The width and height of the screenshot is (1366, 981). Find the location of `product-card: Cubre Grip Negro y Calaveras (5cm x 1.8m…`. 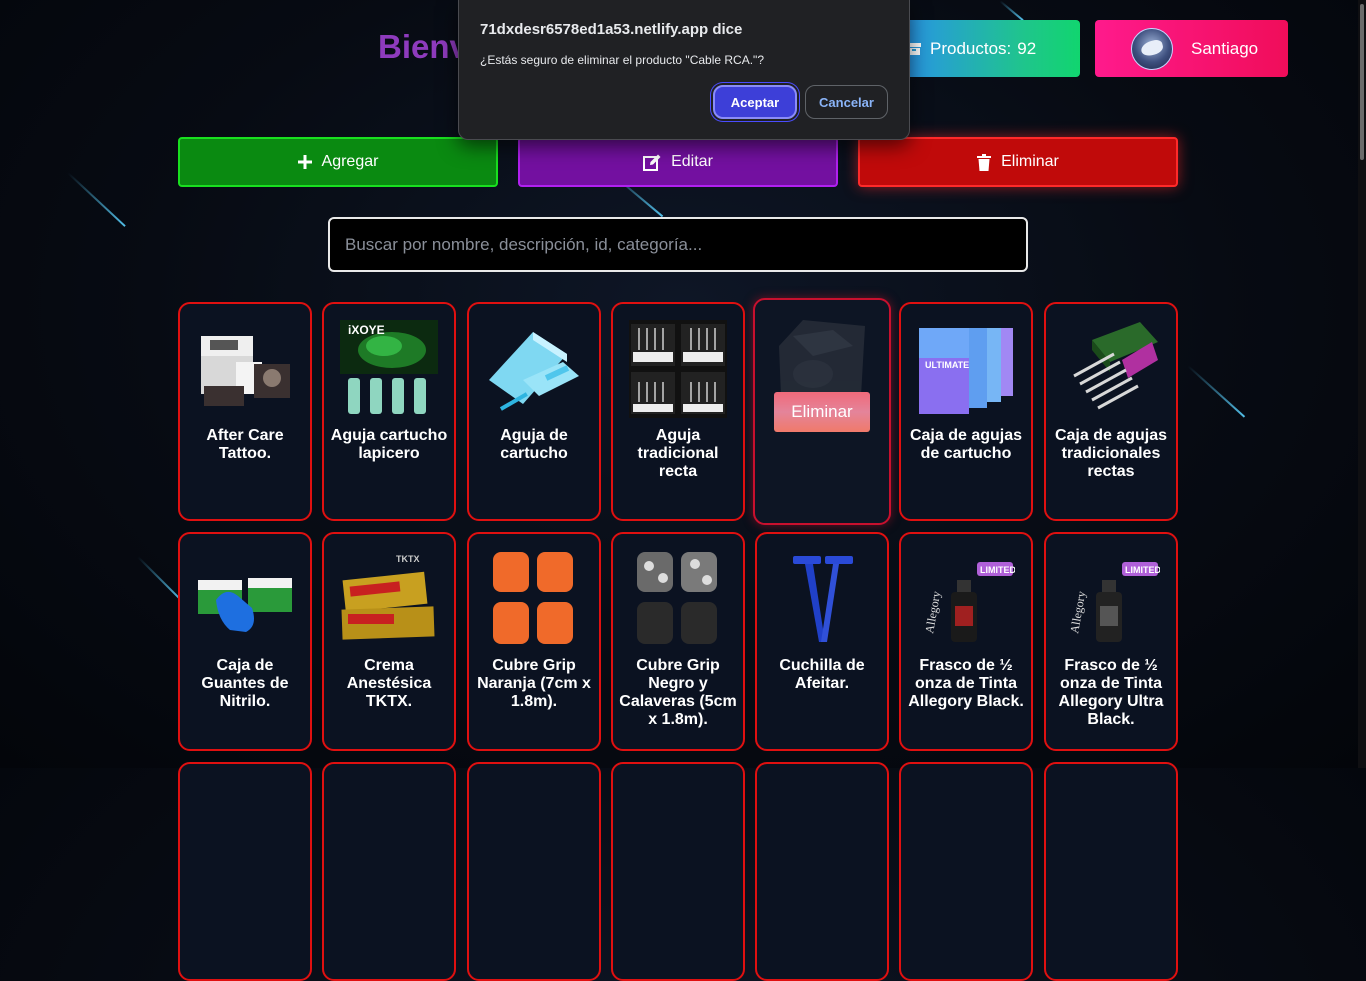

product-card: Cubre Grip Negro y Calaveras (5cm x 1.8m… is located at coordinates (678, 641).